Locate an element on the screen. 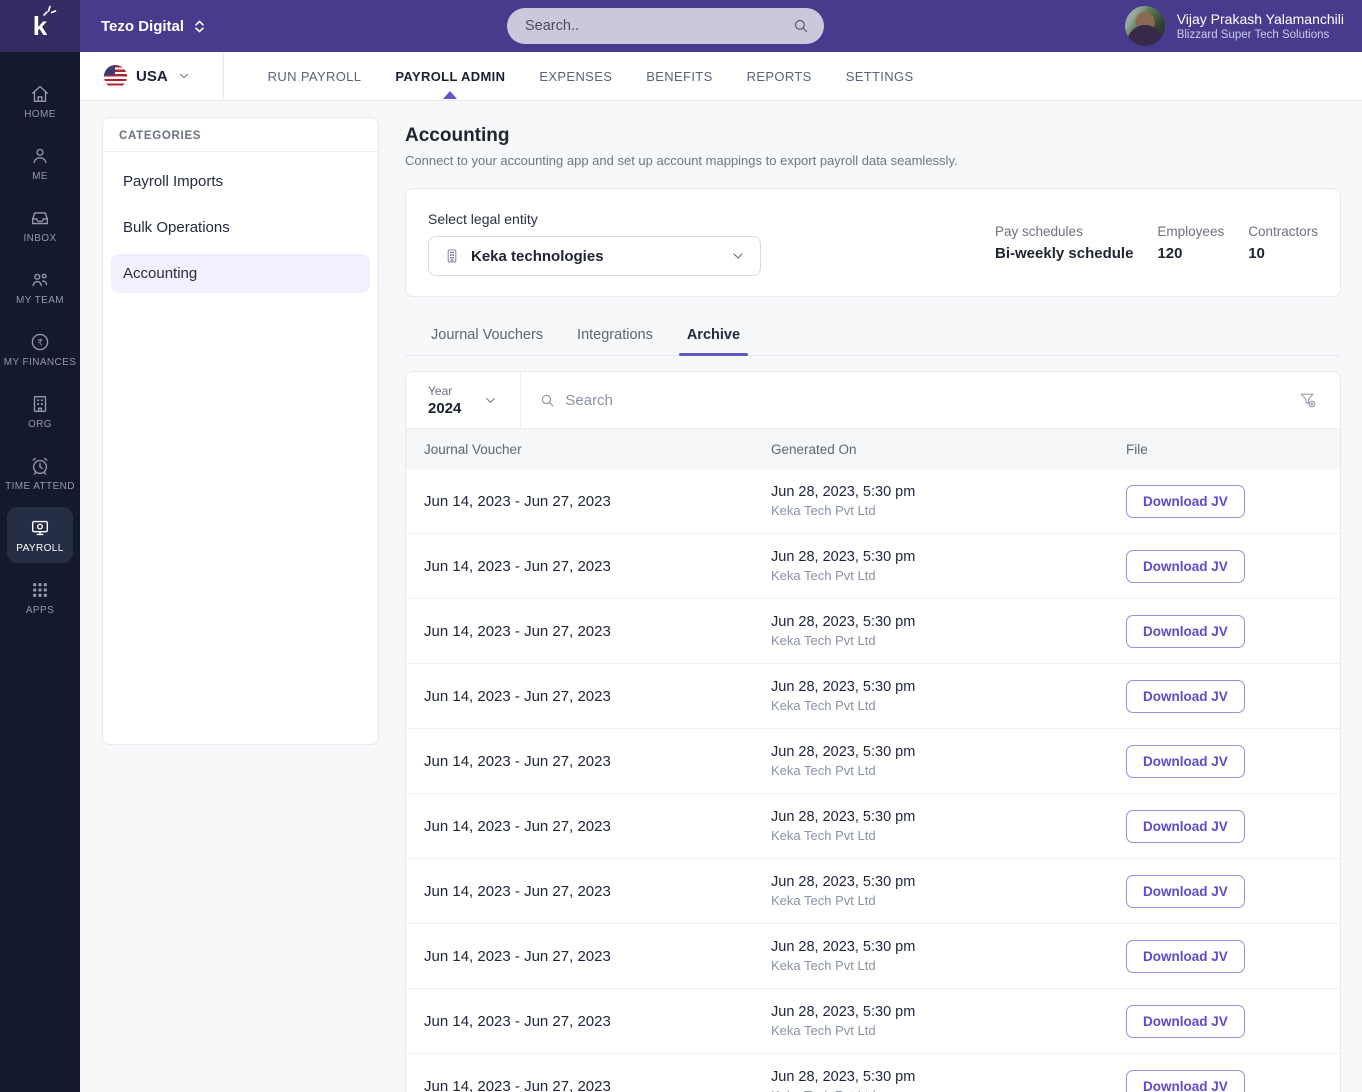 This screenshot has height=1092, width=1362. tab-archive: Archive is located at coordinates (713, 338).